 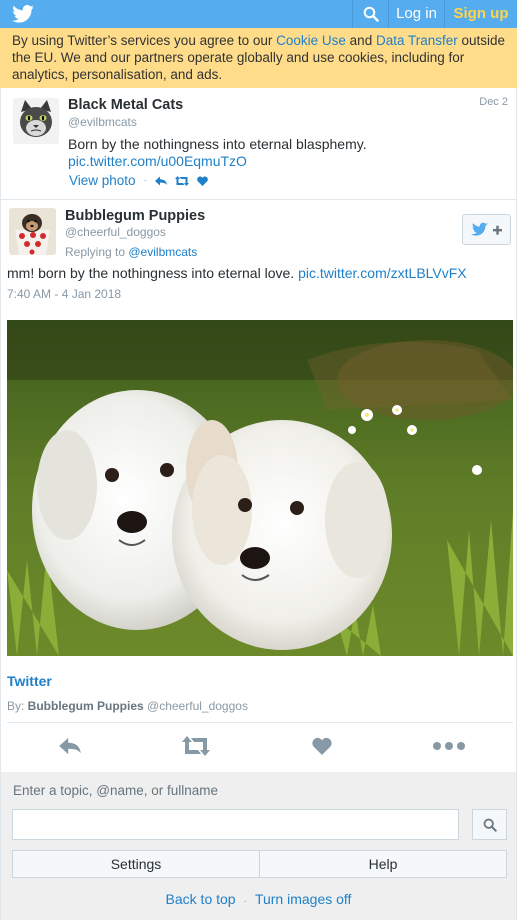 I want to click on cookie-text-mid: and, so click(x=360, y=40).